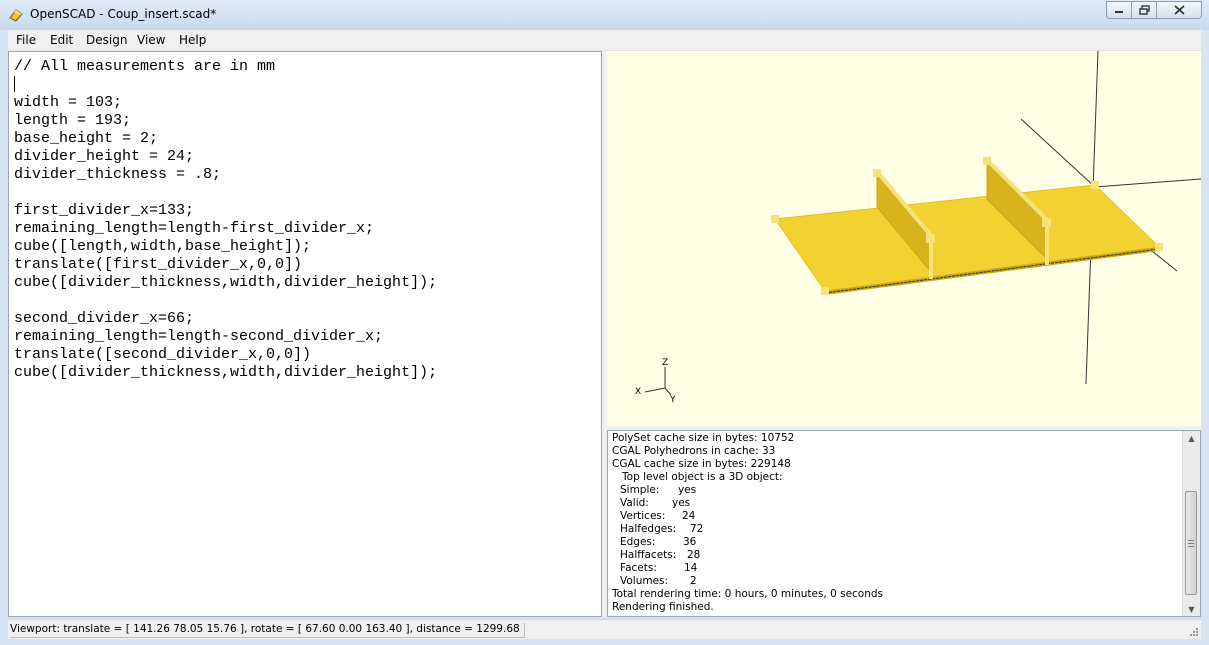 The height and width of the screenshot is (645, 1209). Describe the element at coordinates (14, 84) in the screenshot. I see `text-cursor` at that location.